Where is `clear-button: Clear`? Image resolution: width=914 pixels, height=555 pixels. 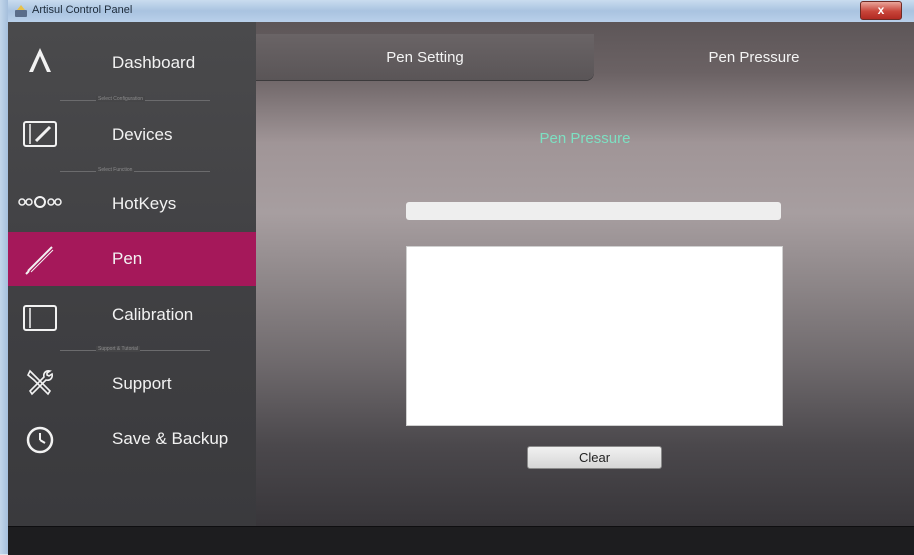
clear-button: Clear is located at coordinates (594, 457).